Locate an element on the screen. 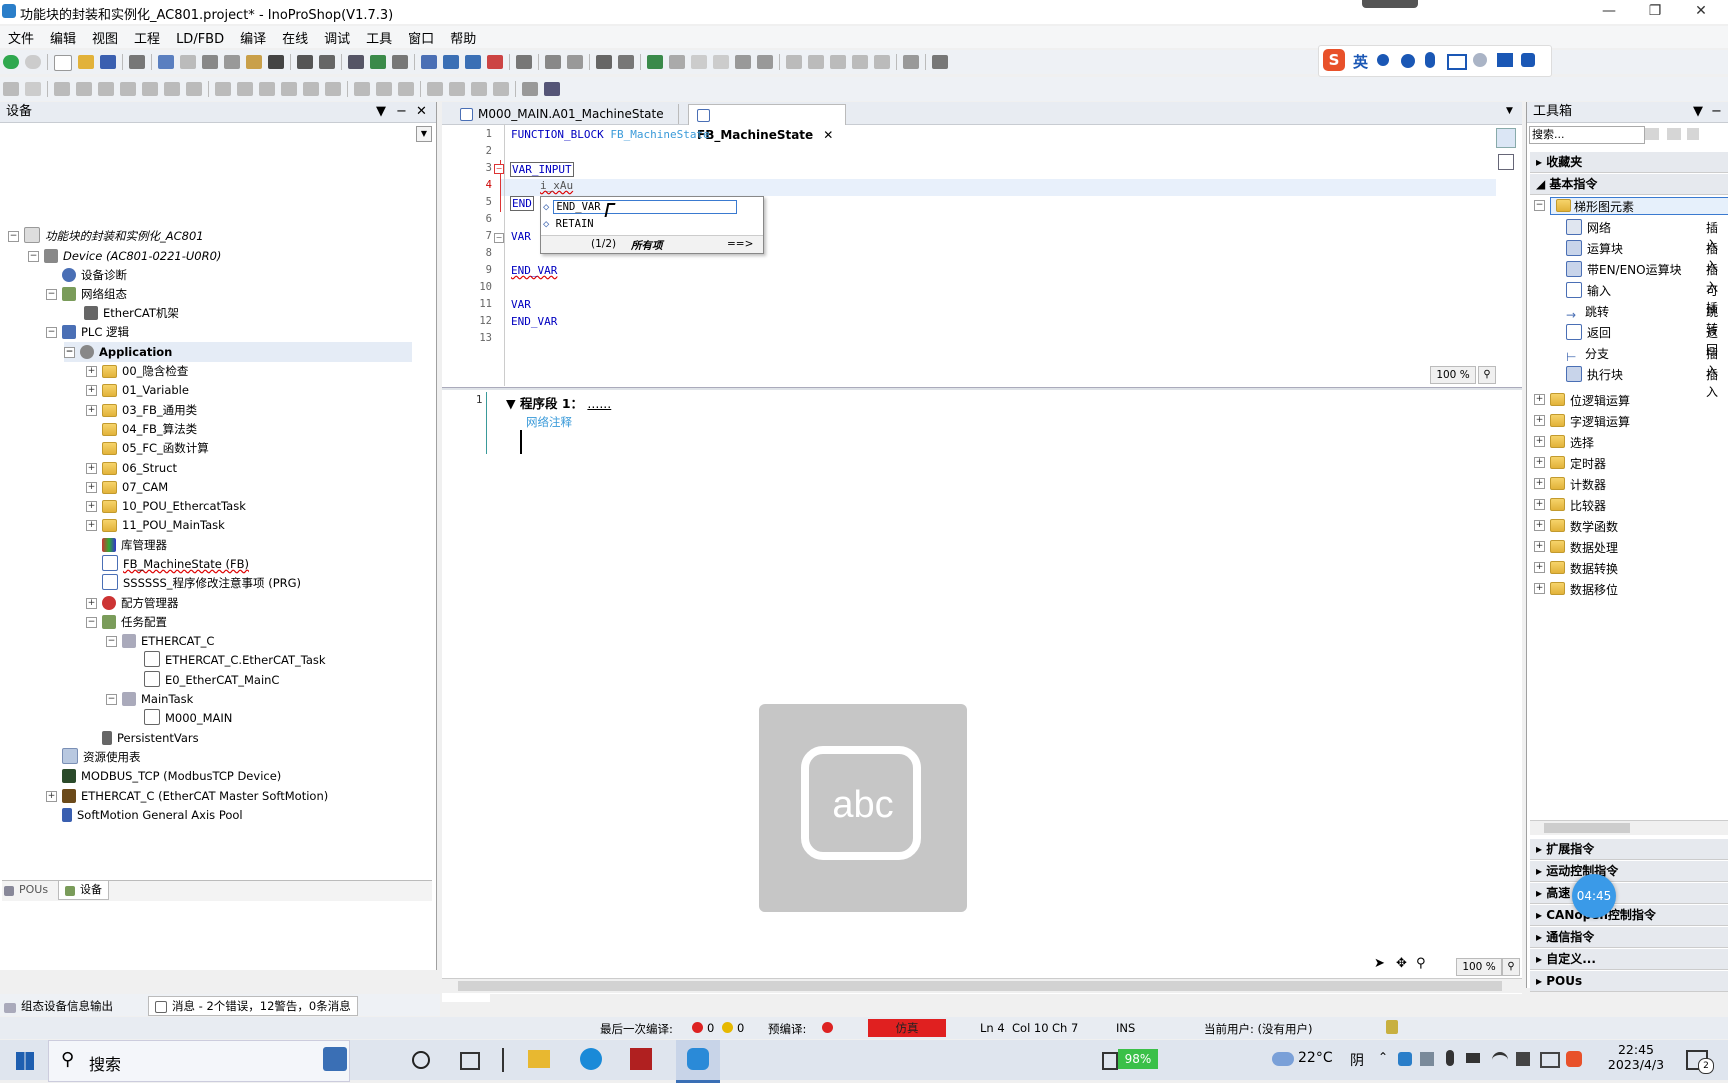 This screenshot has height=1083, width=1728. ld-comment-icon is located at coordinates (406, 89).